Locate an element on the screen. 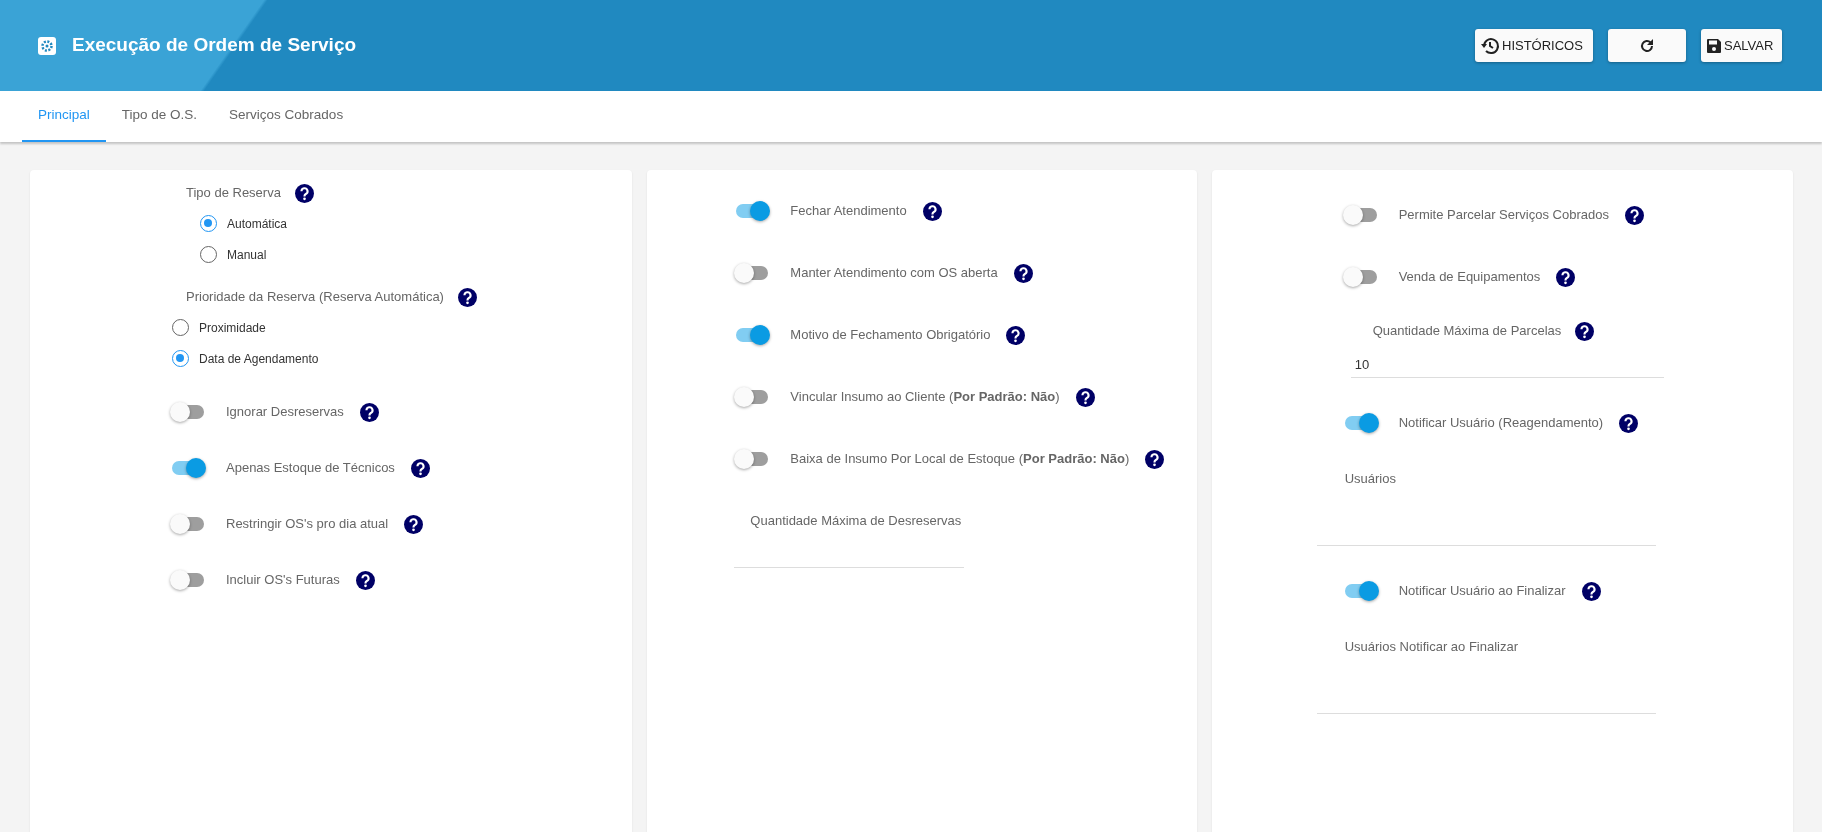 The image size is (1822, 832). toggle-label: Motivo de Fechamento Obrigatório is located at coordinates (890, 335).